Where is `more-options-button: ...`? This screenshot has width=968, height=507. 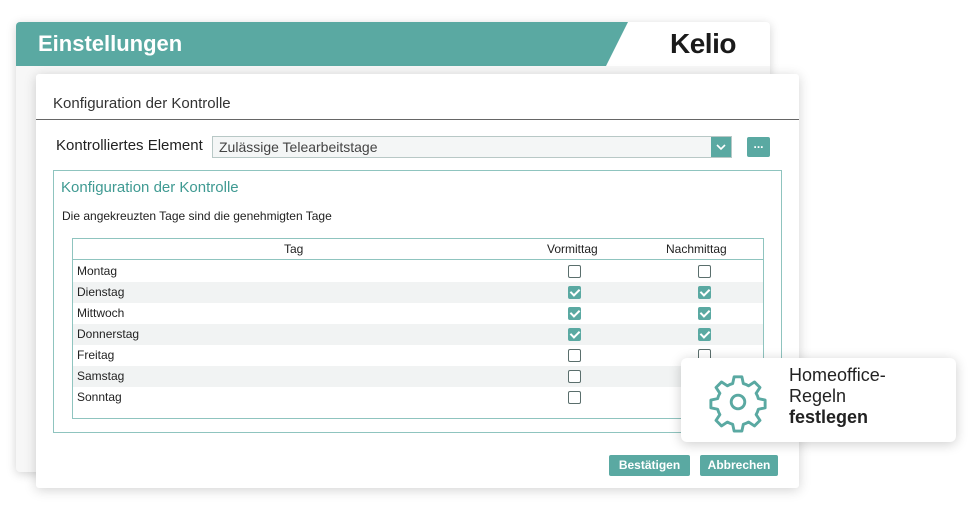 more-options-button: ... is located at coordinates (758, 147).